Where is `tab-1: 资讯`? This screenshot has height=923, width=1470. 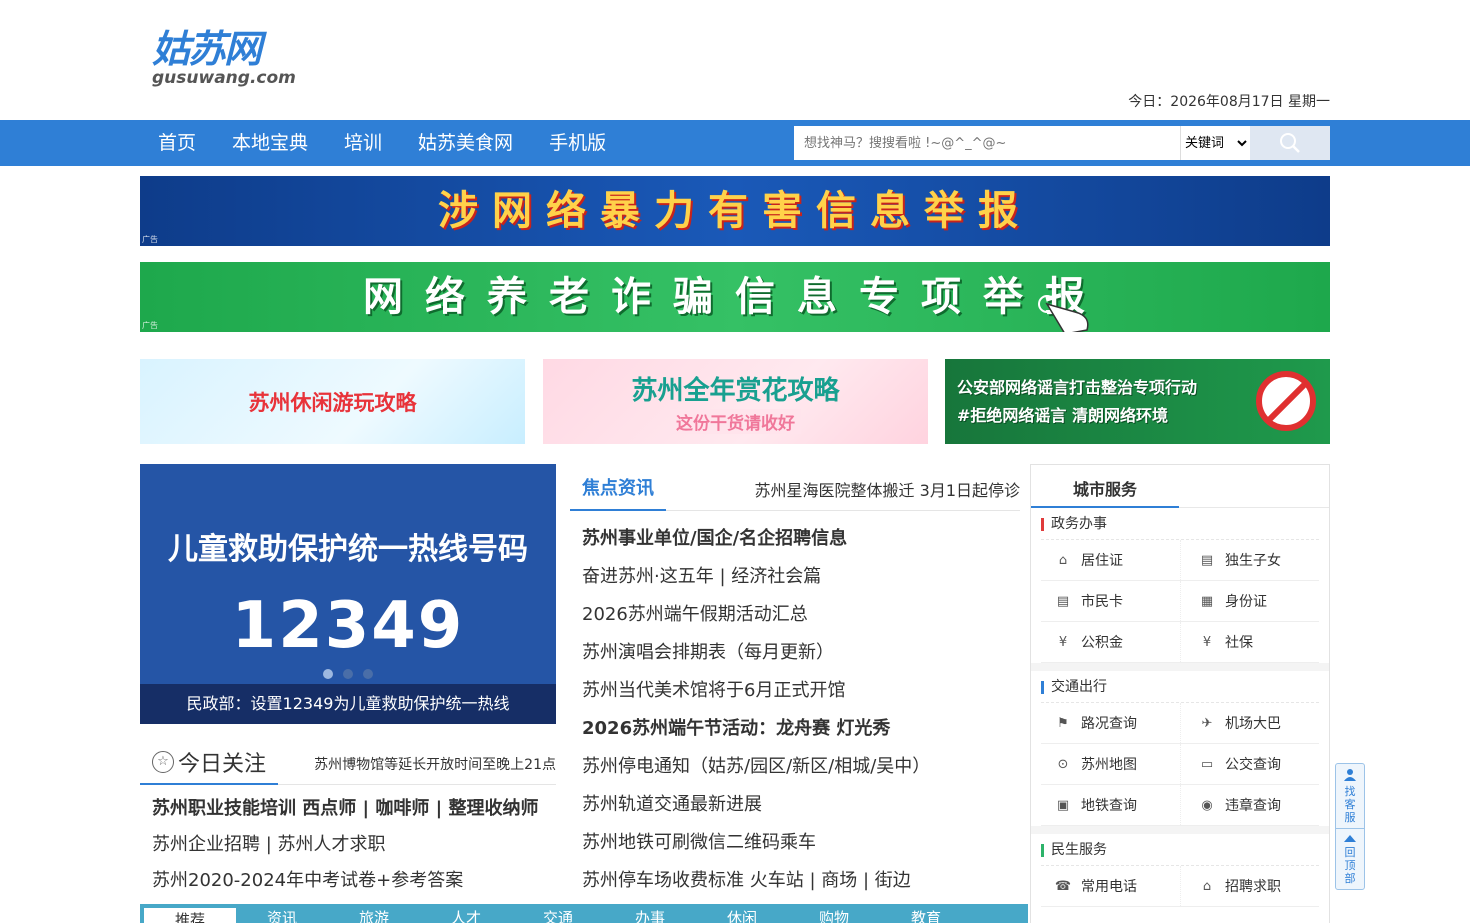
tab-1: 资讯 is located at coordinates (282, 913).